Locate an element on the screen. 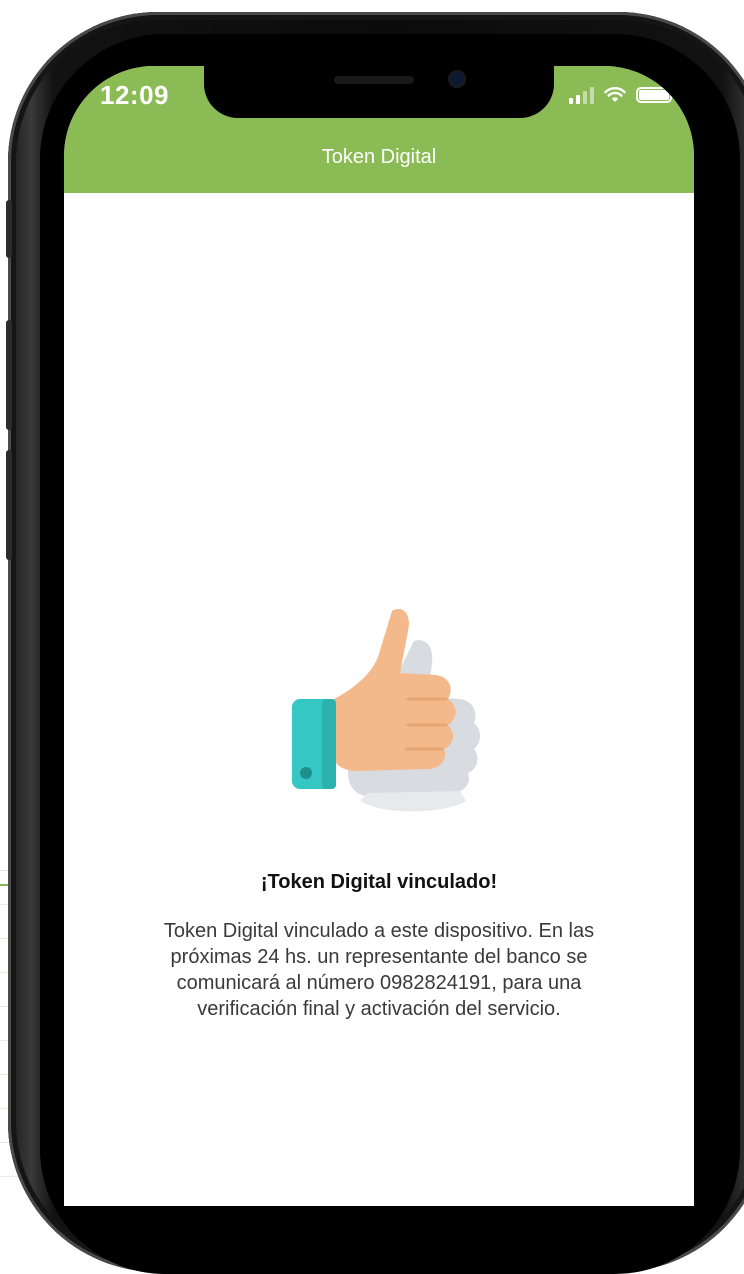  page-title: Token Digital is located at coordinates (379, 157).